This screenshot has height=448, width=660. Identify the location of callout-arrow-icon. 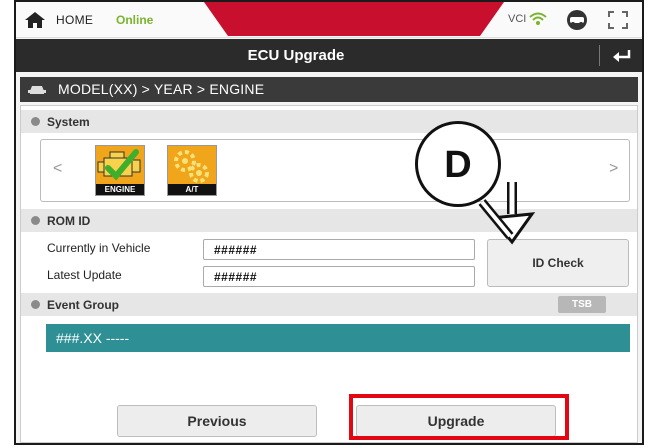
(507, 213).